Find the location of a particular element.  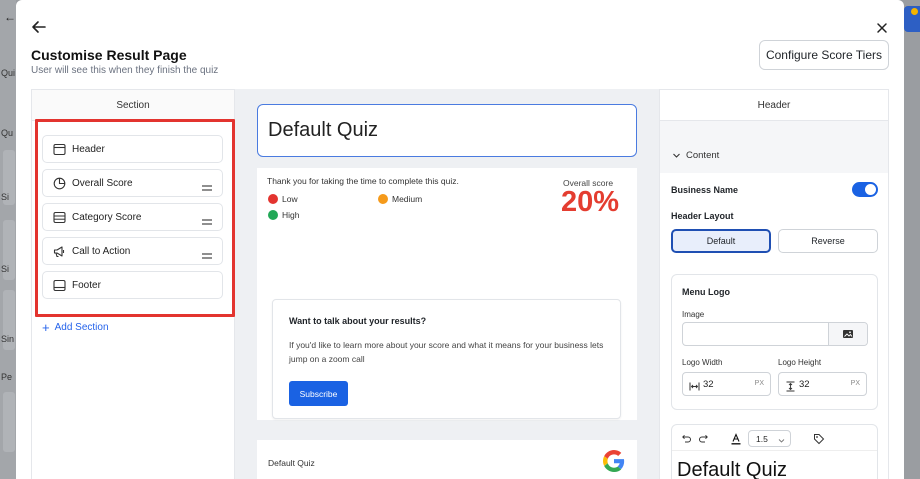

content-label: Content is located at coordinates (703, 155).